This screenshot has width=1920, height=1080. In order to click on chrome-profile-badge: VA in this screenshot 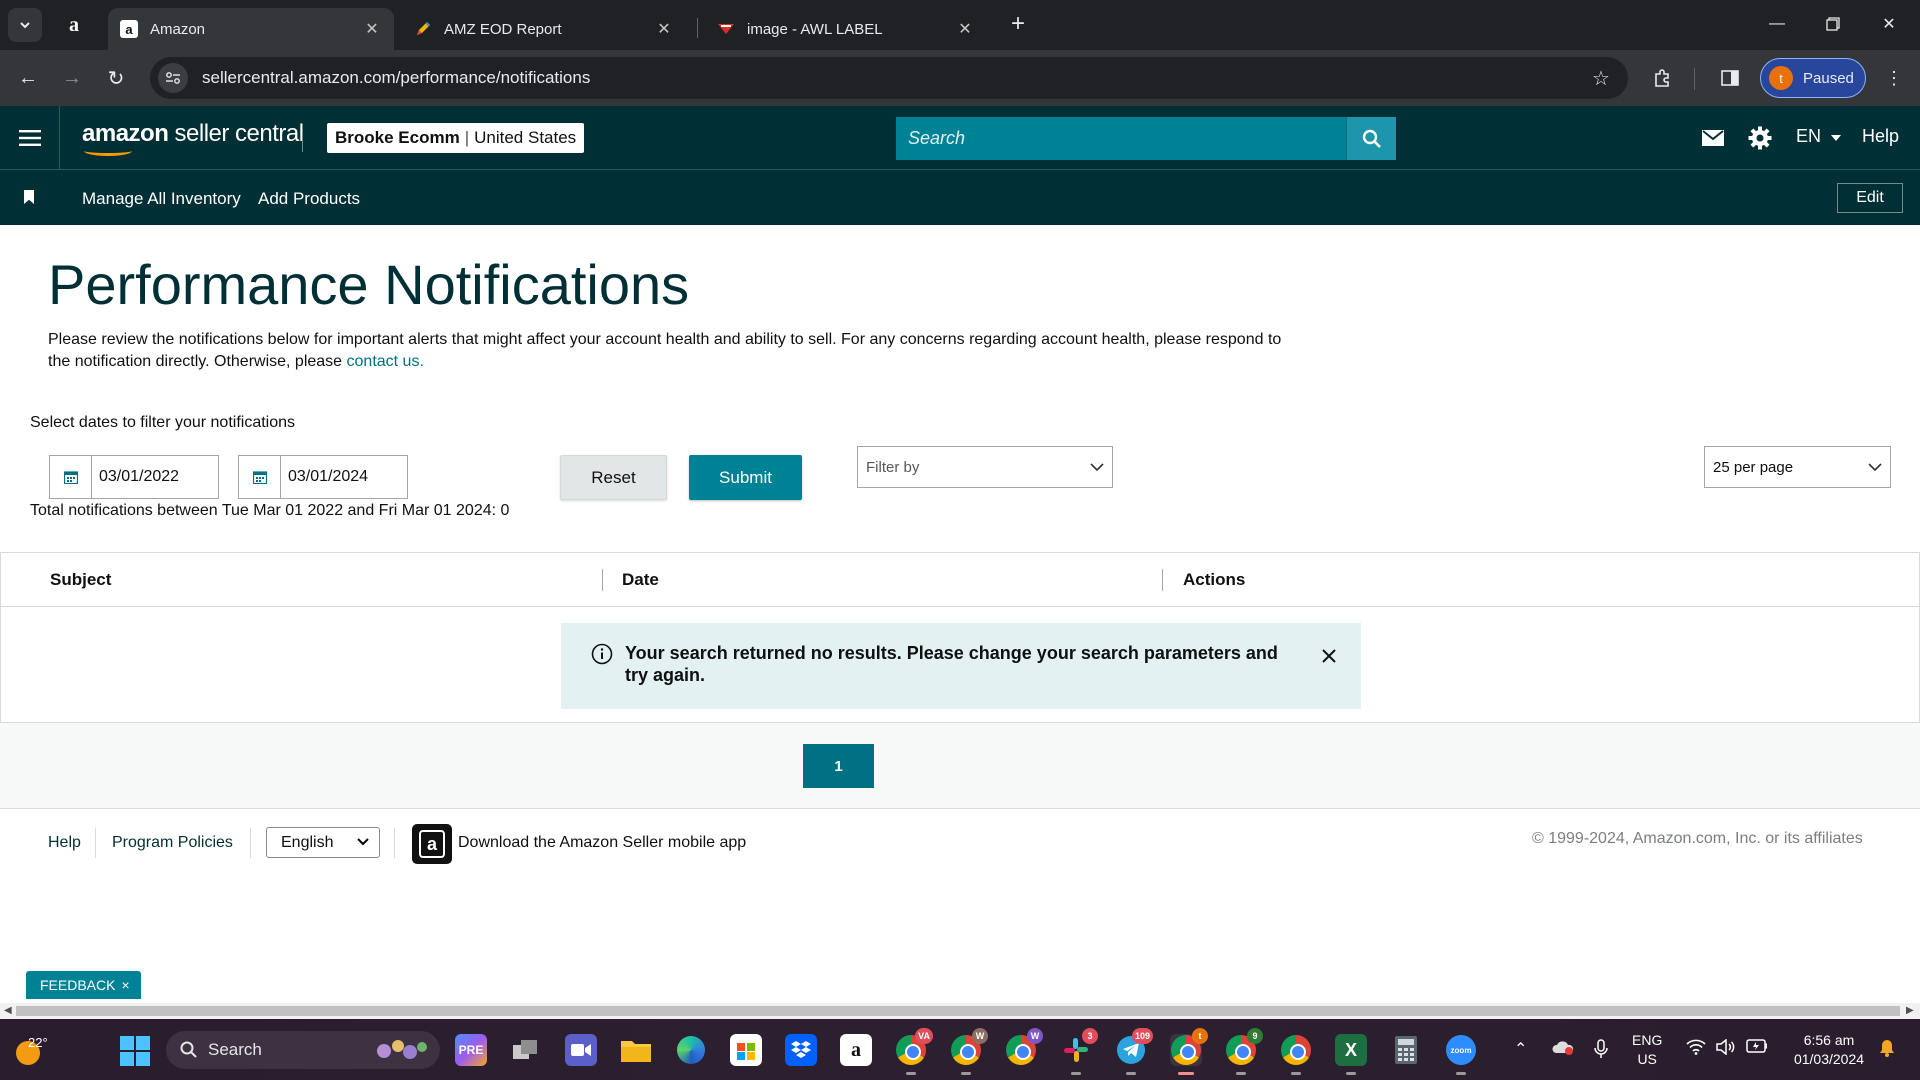, I will do `click(924, 1036)`.